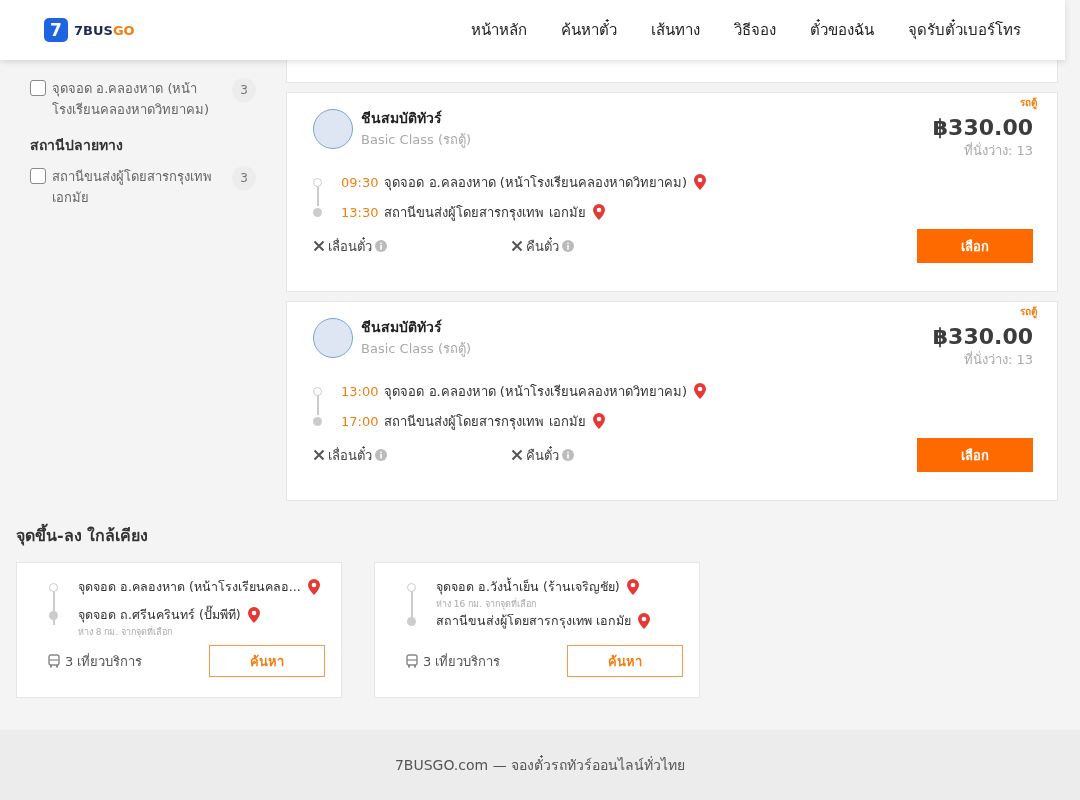  Describe the element at coordinates (360, 212) in the screenshot. I see `departure-time: 13:30` at that location.